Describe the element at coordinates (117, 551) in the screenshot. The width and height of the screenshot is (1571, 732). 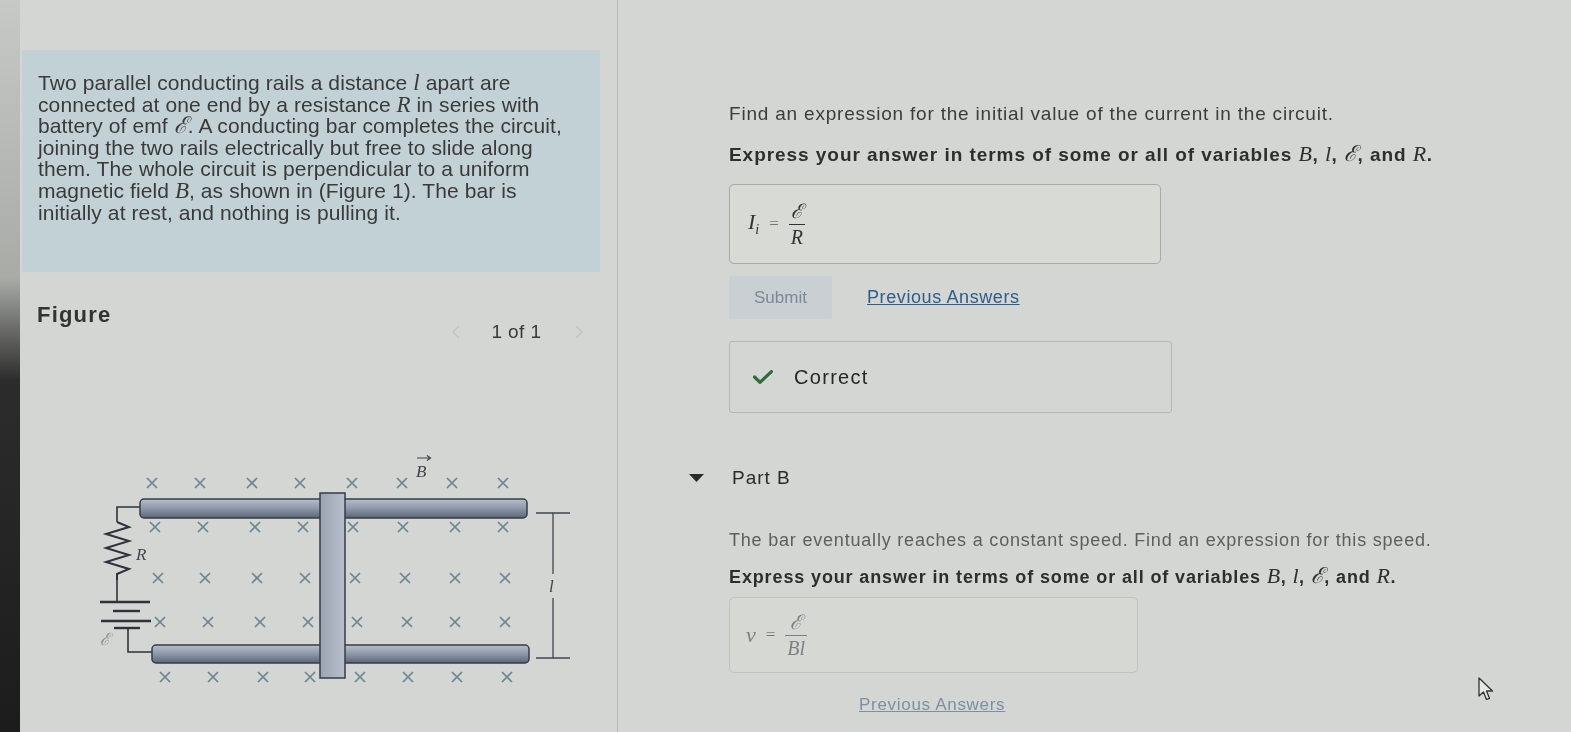
I see `resistor-symbol` at that location.